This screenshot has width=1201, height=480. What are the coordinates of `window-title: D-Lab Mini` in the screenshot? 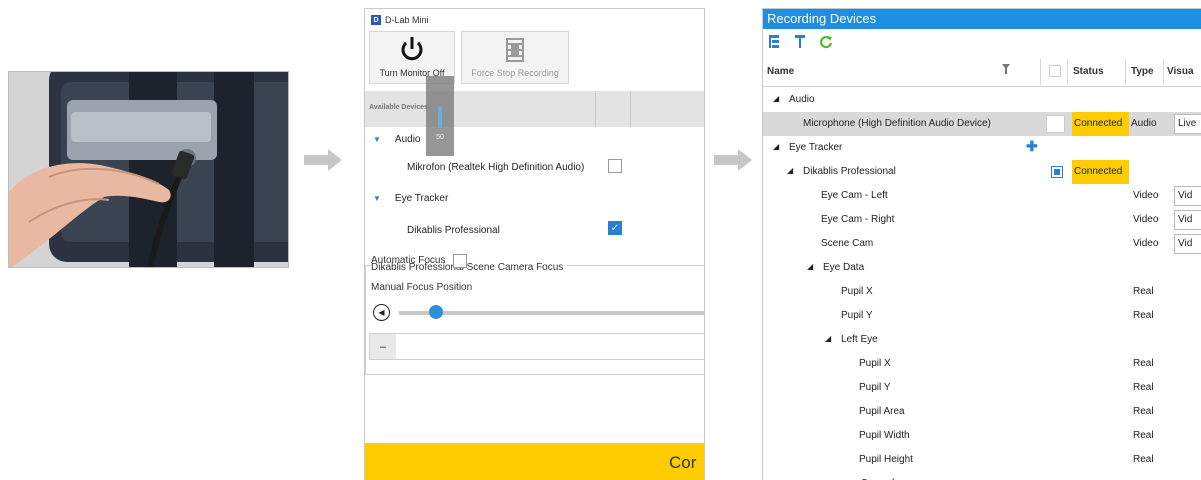 It's located at (407, 20).